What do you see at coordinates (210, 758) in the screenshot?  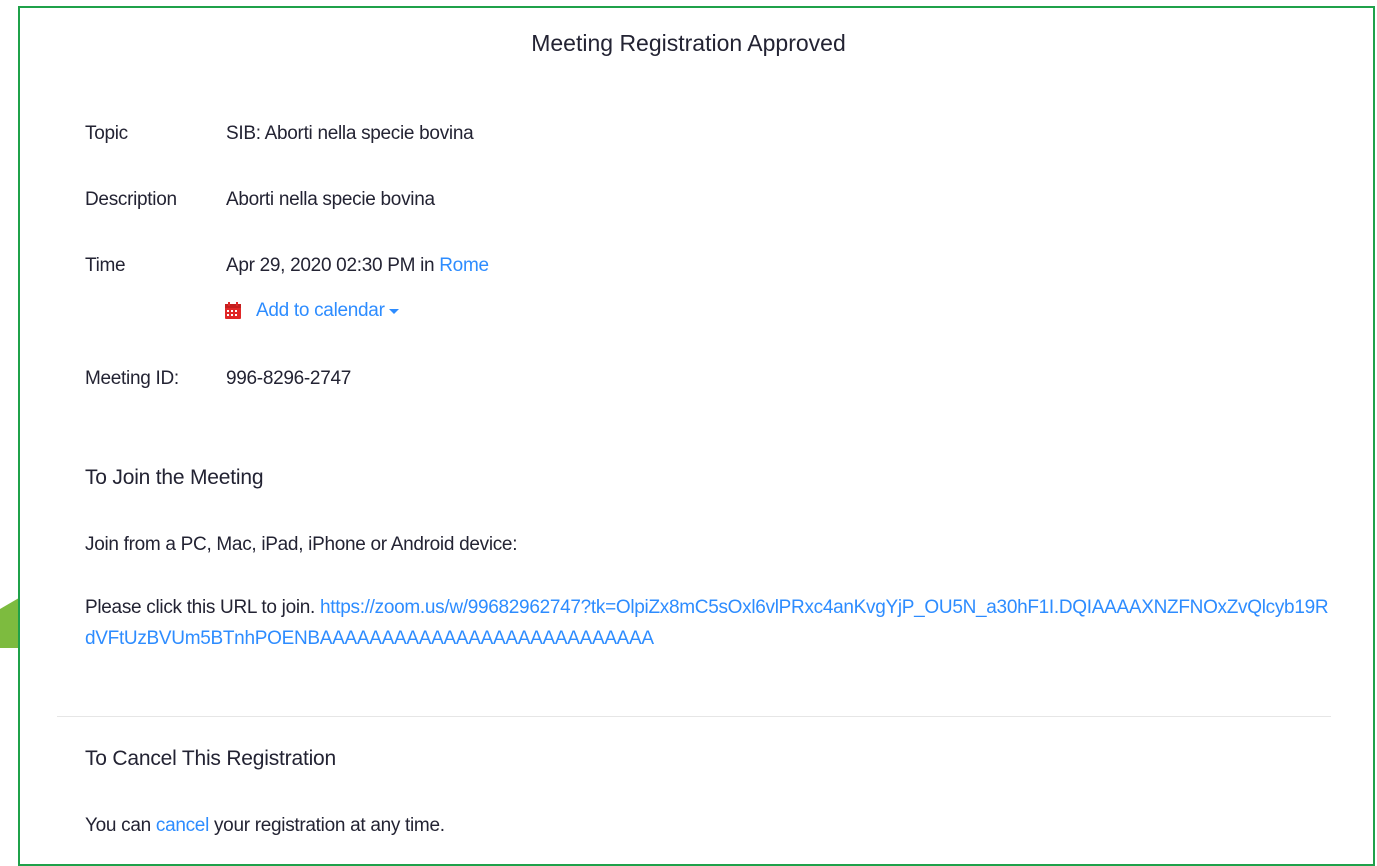 I see `cancel-heading: To Cancel This Registration` at bounding box center [210, 758].